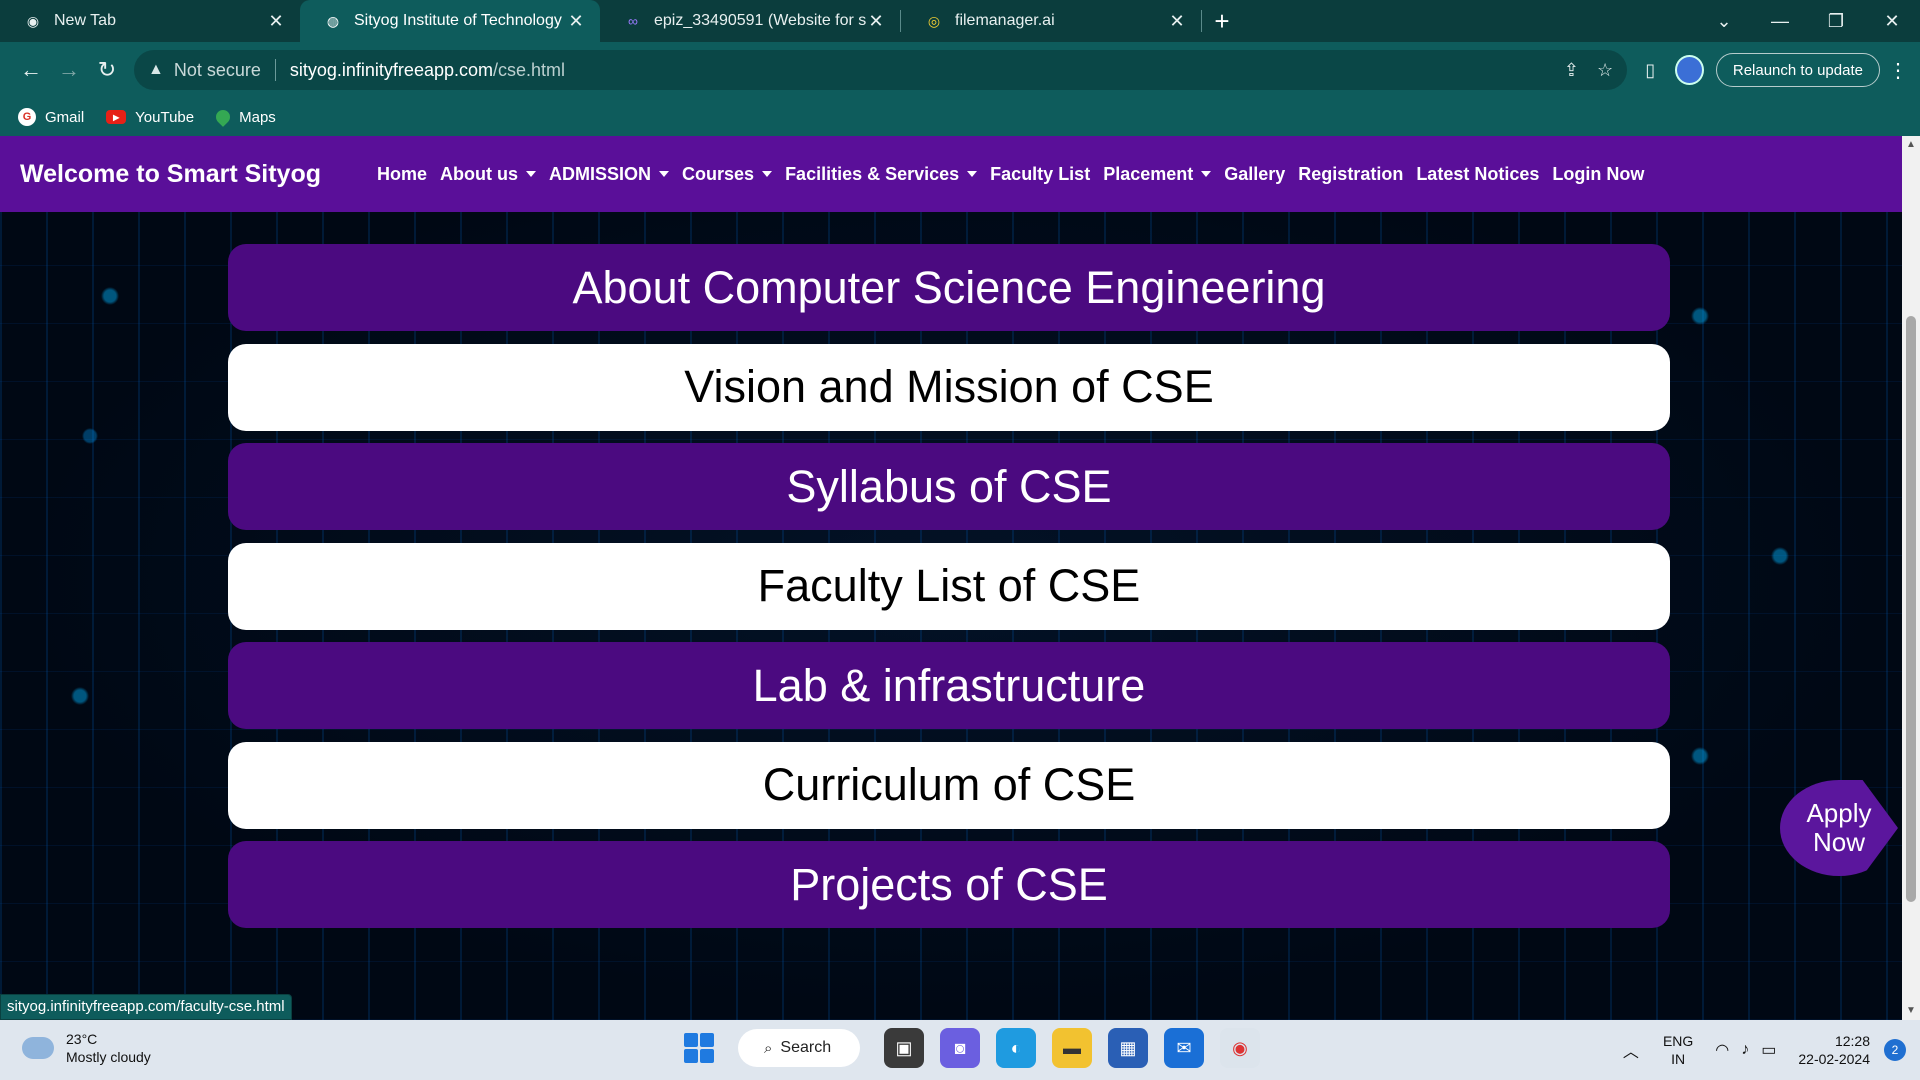  I want to click on url-path: /cse.html, so click(529, 69).